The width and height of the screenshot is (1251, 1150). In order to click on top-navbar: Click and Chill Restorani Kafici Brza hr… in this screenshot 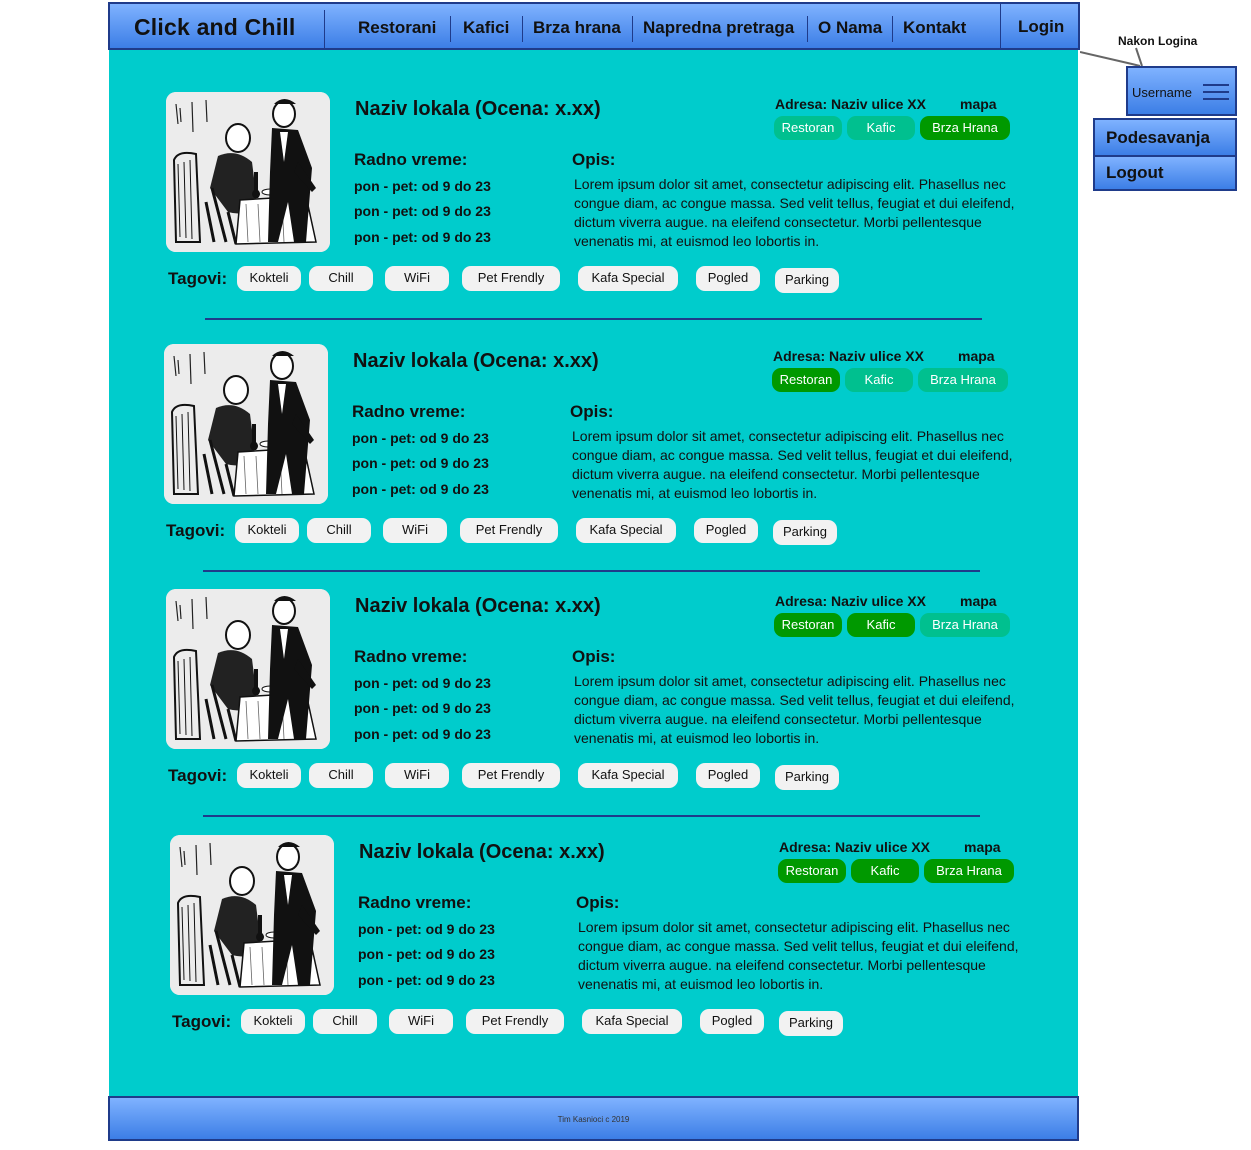, I will do `click(594, 27)`.